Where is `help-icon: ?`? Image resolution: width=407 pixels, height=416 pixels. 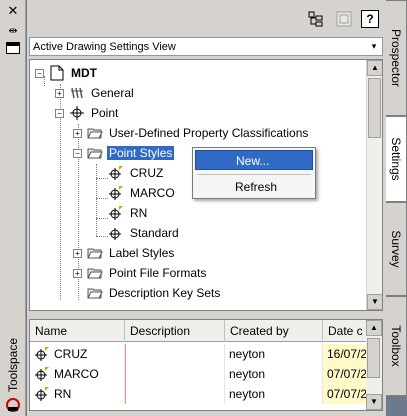 help-icon: ? is located at coordinates (370, 19).